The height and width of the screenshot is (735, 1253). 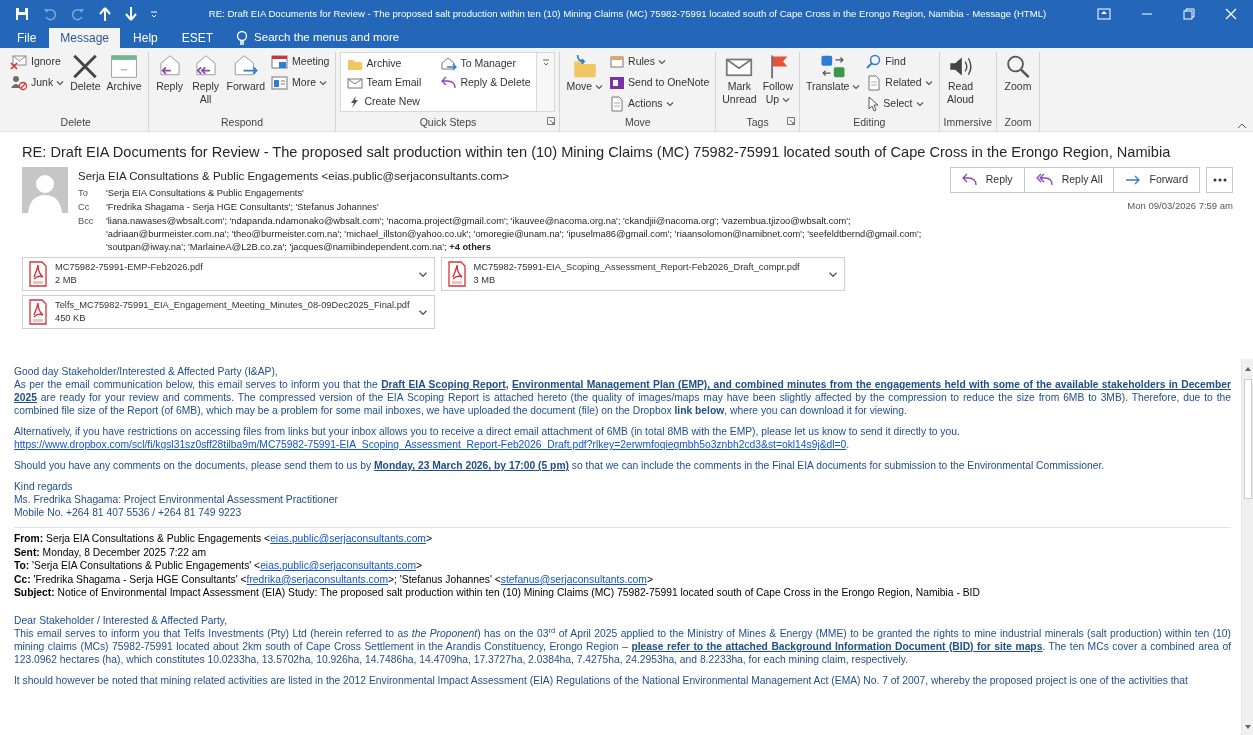 I want to click on ribbon-button: Move, so click(x=585, y=83).